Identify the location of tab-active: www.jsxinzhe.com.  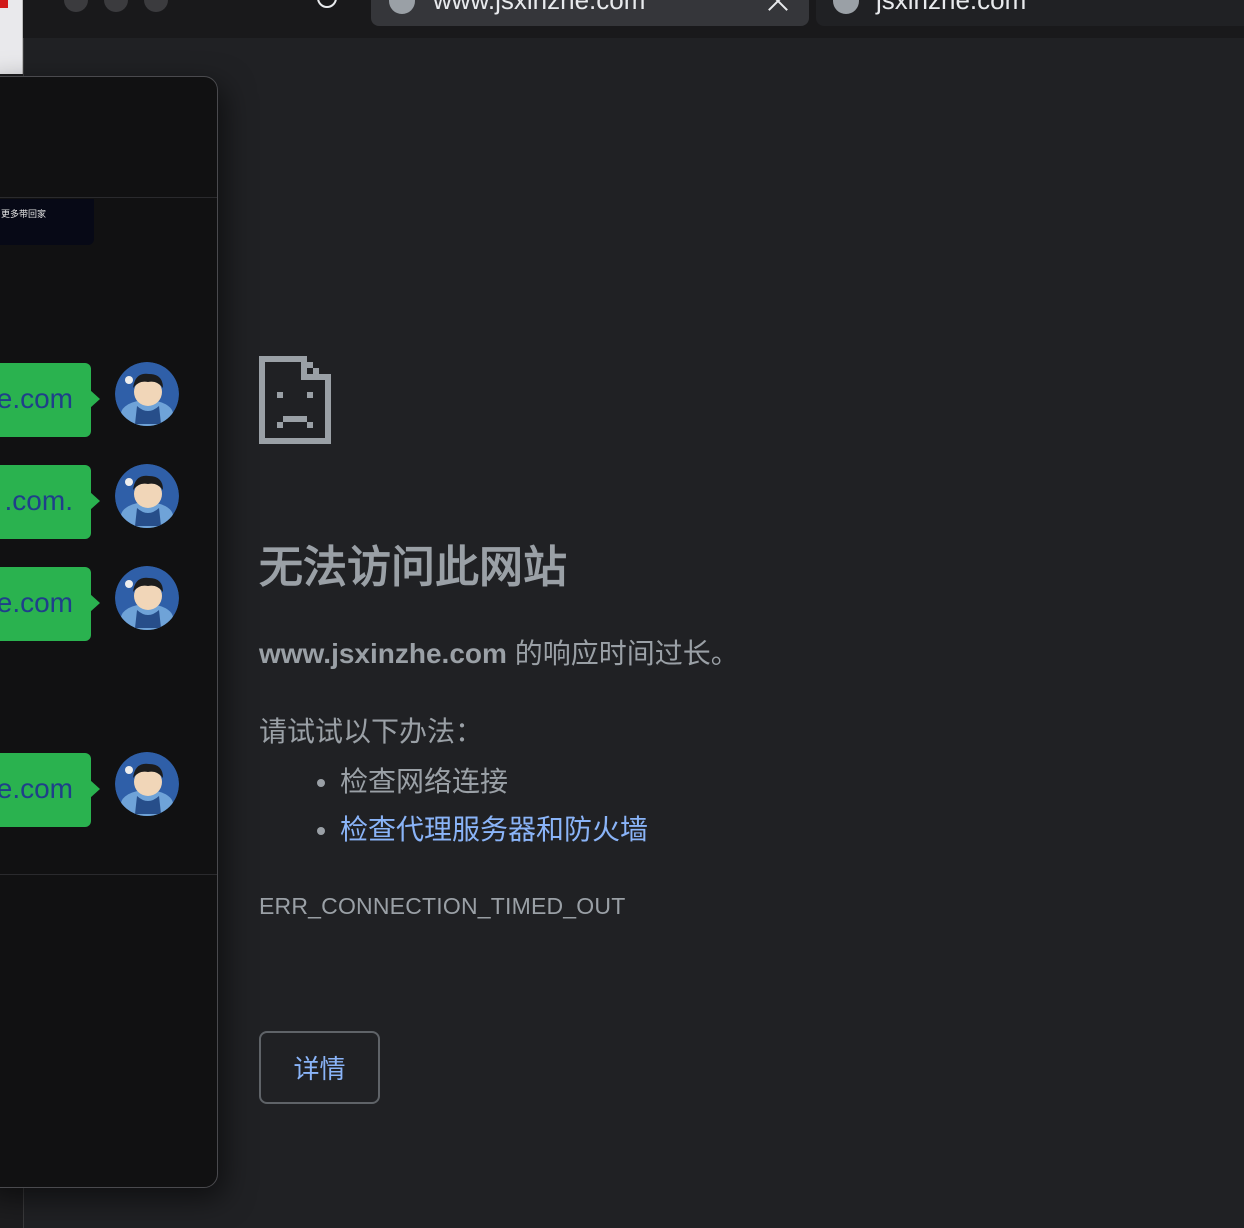
(590, 13).